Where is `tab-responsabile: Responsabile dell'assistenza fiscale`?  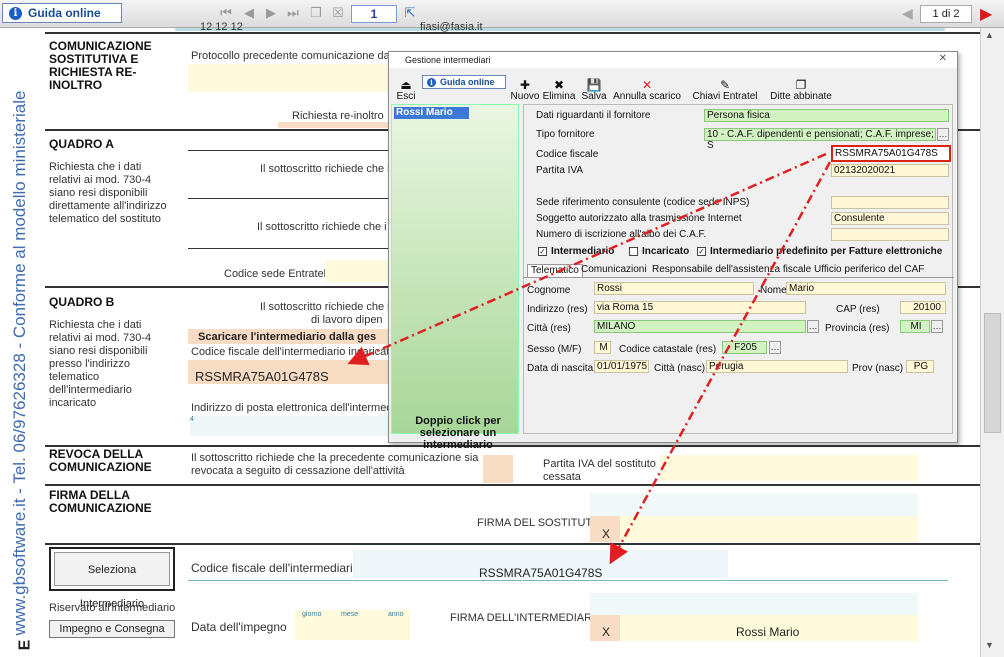
tab-responsabile: Responsabile dell'assistenza fiscale is located at coordinates (731, 270).